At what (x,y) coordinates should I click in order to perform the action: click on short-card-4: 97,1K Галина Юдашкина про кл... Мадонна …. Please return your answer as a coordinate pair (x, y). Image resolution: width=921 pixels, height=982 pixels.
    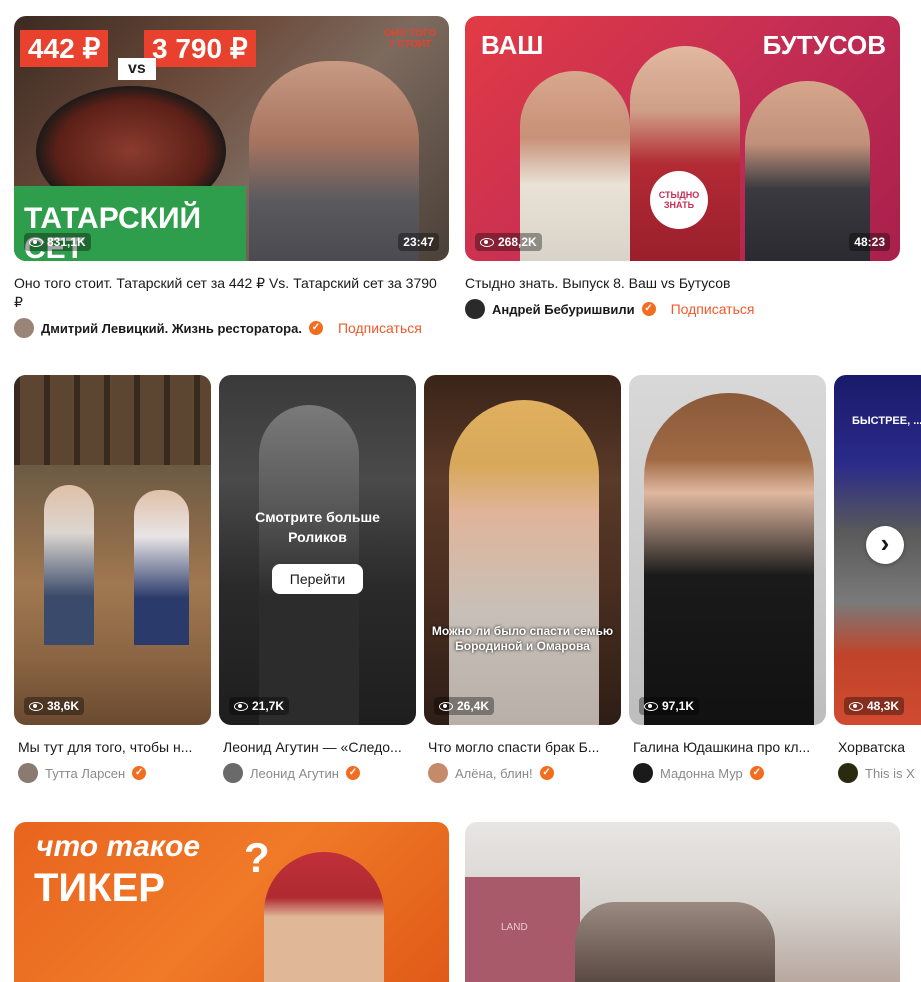
    Looking at the image, I should click on (727, 579).